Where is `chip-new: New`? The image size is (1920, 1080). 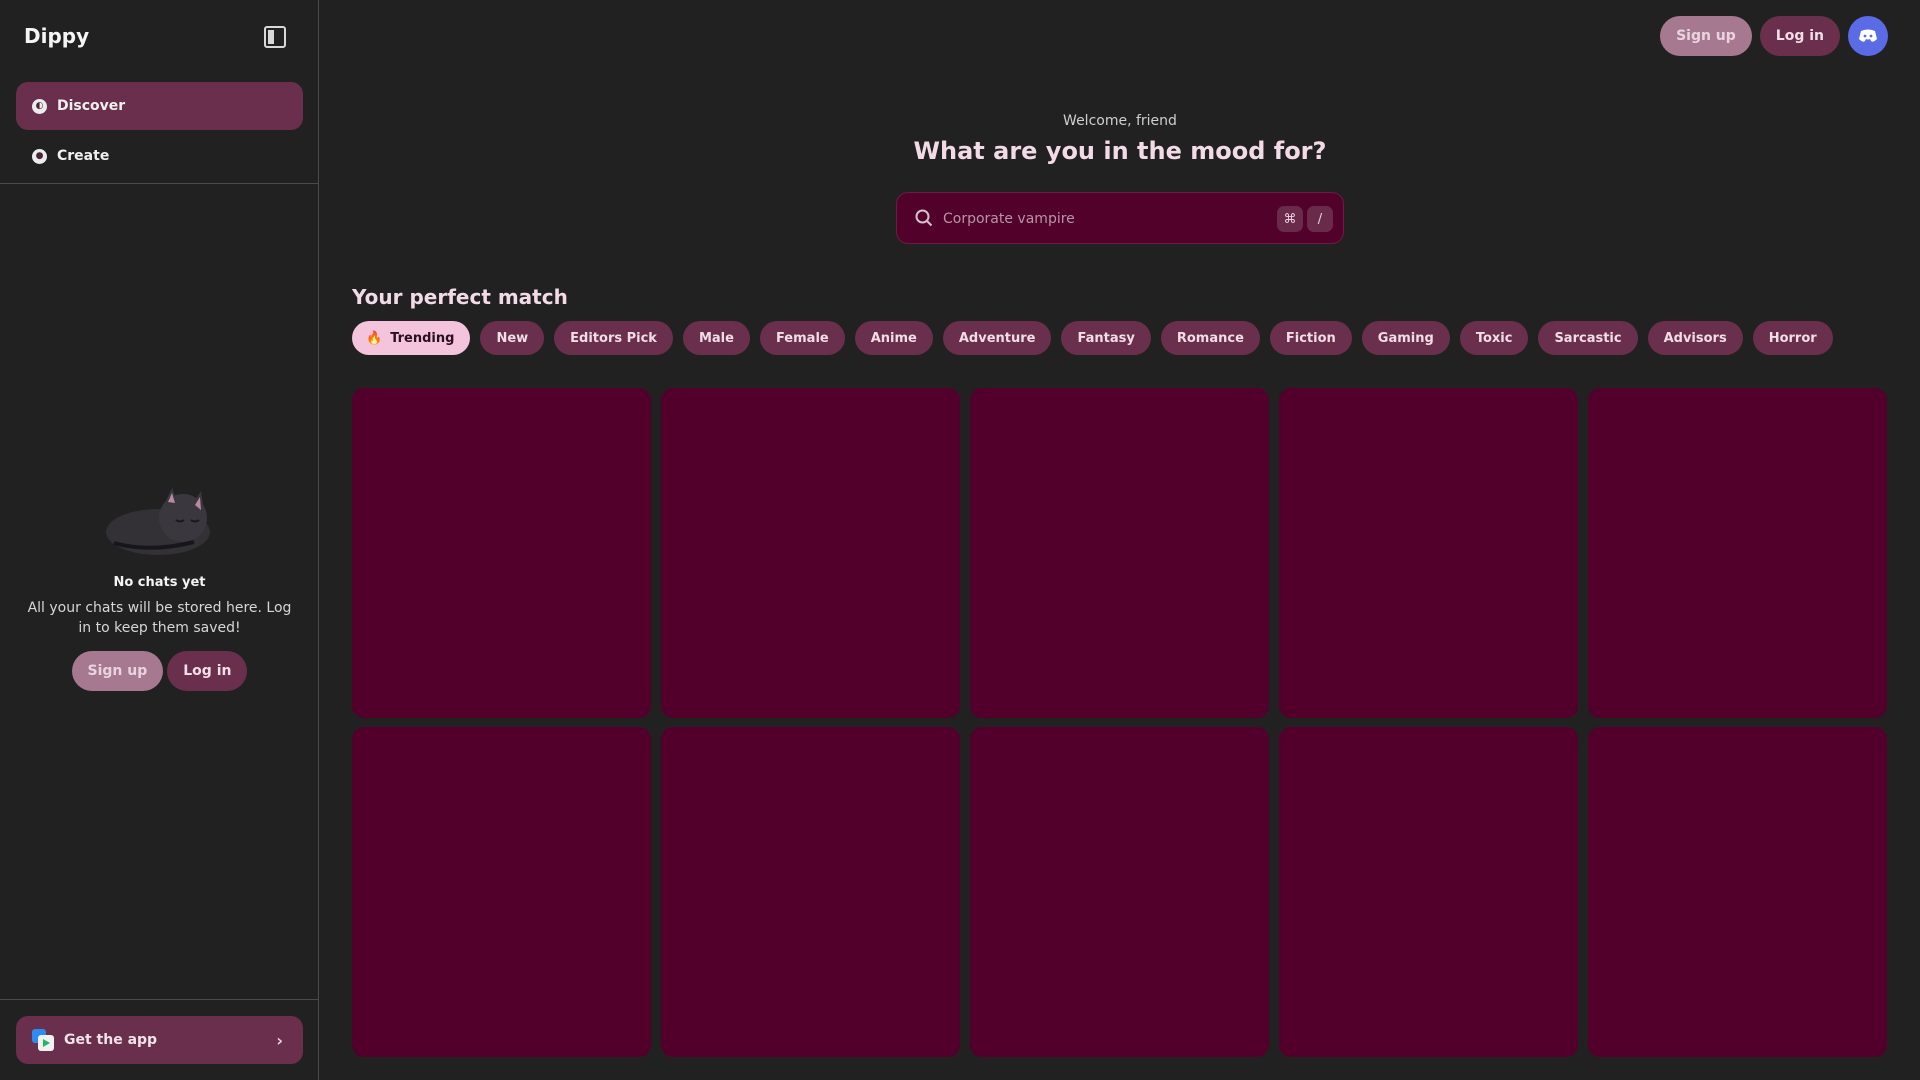
chip-new: New is located at coordinates (512, 338).